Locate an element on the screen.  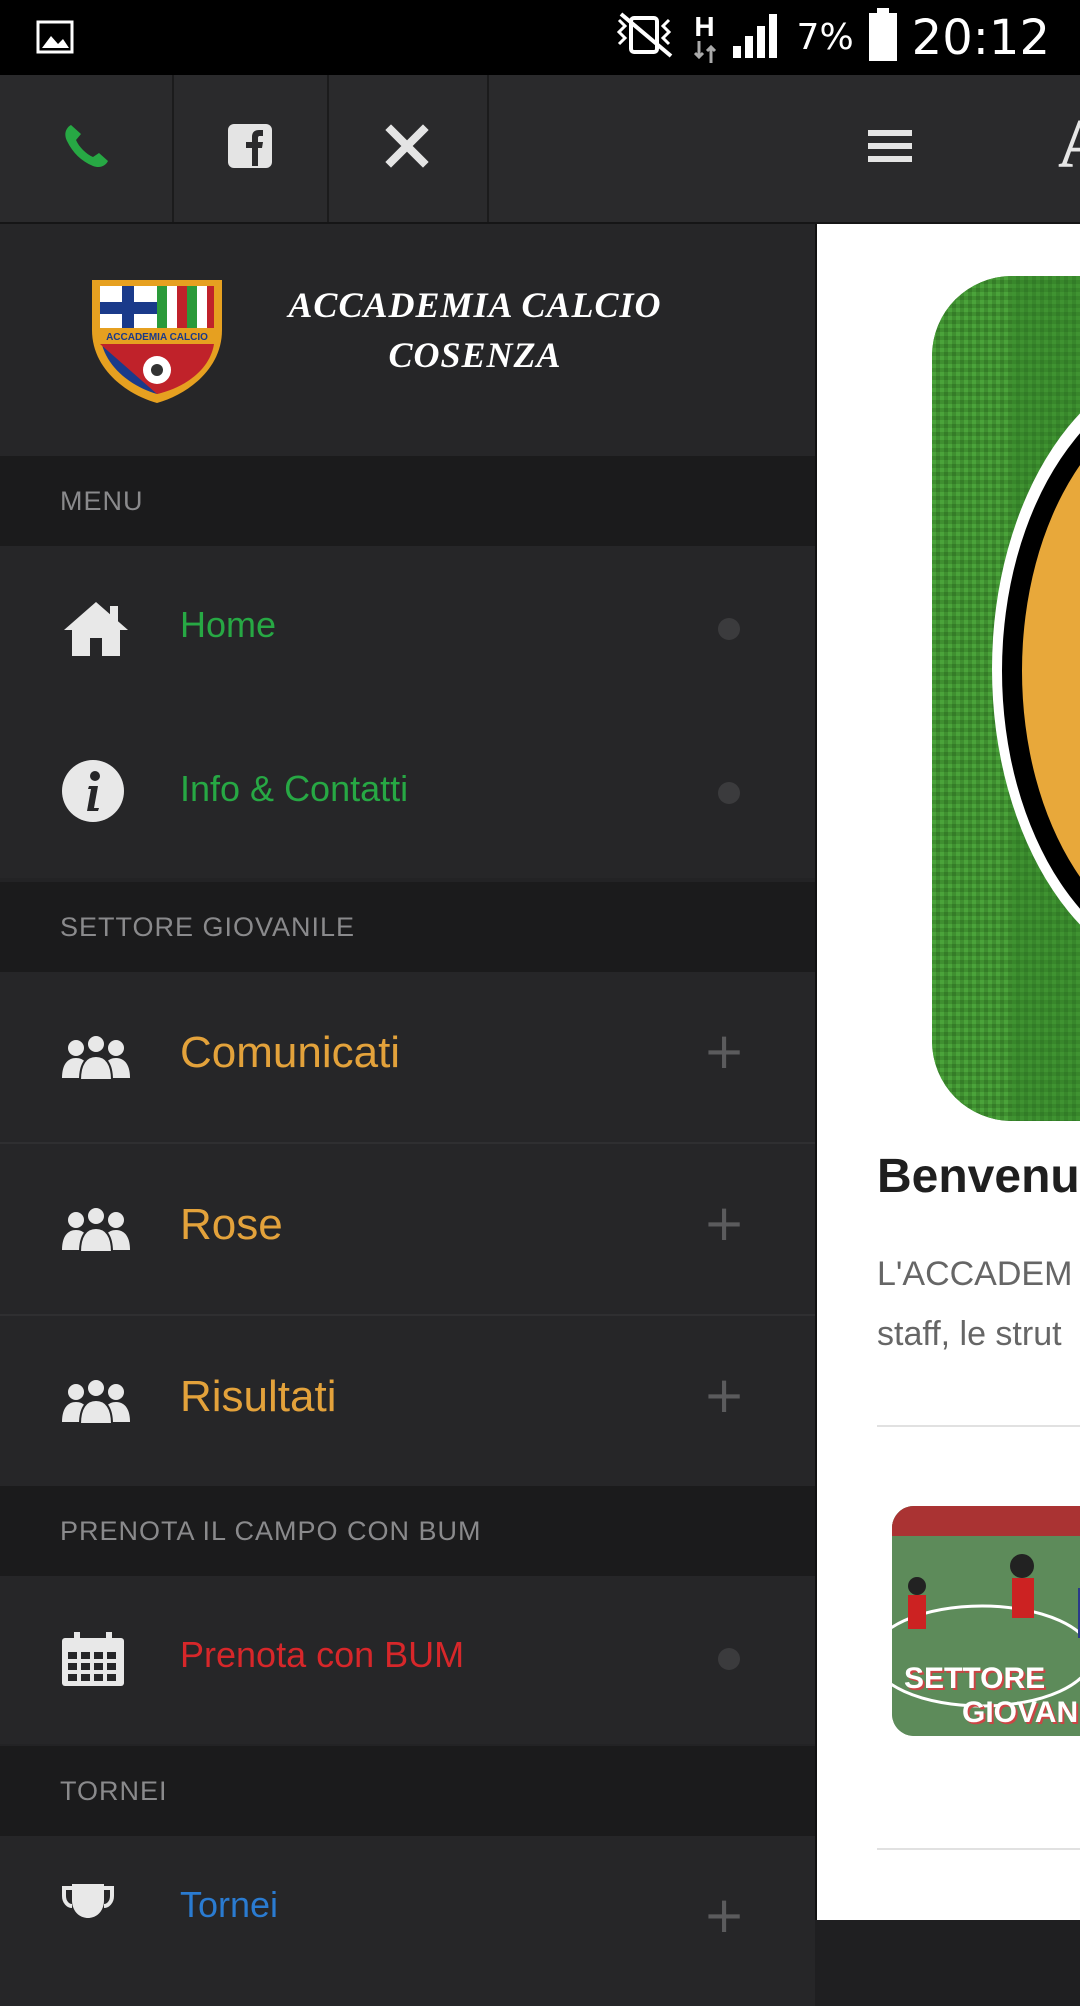
menu-item-label: Risultati is located at coordinates (258, 1396).